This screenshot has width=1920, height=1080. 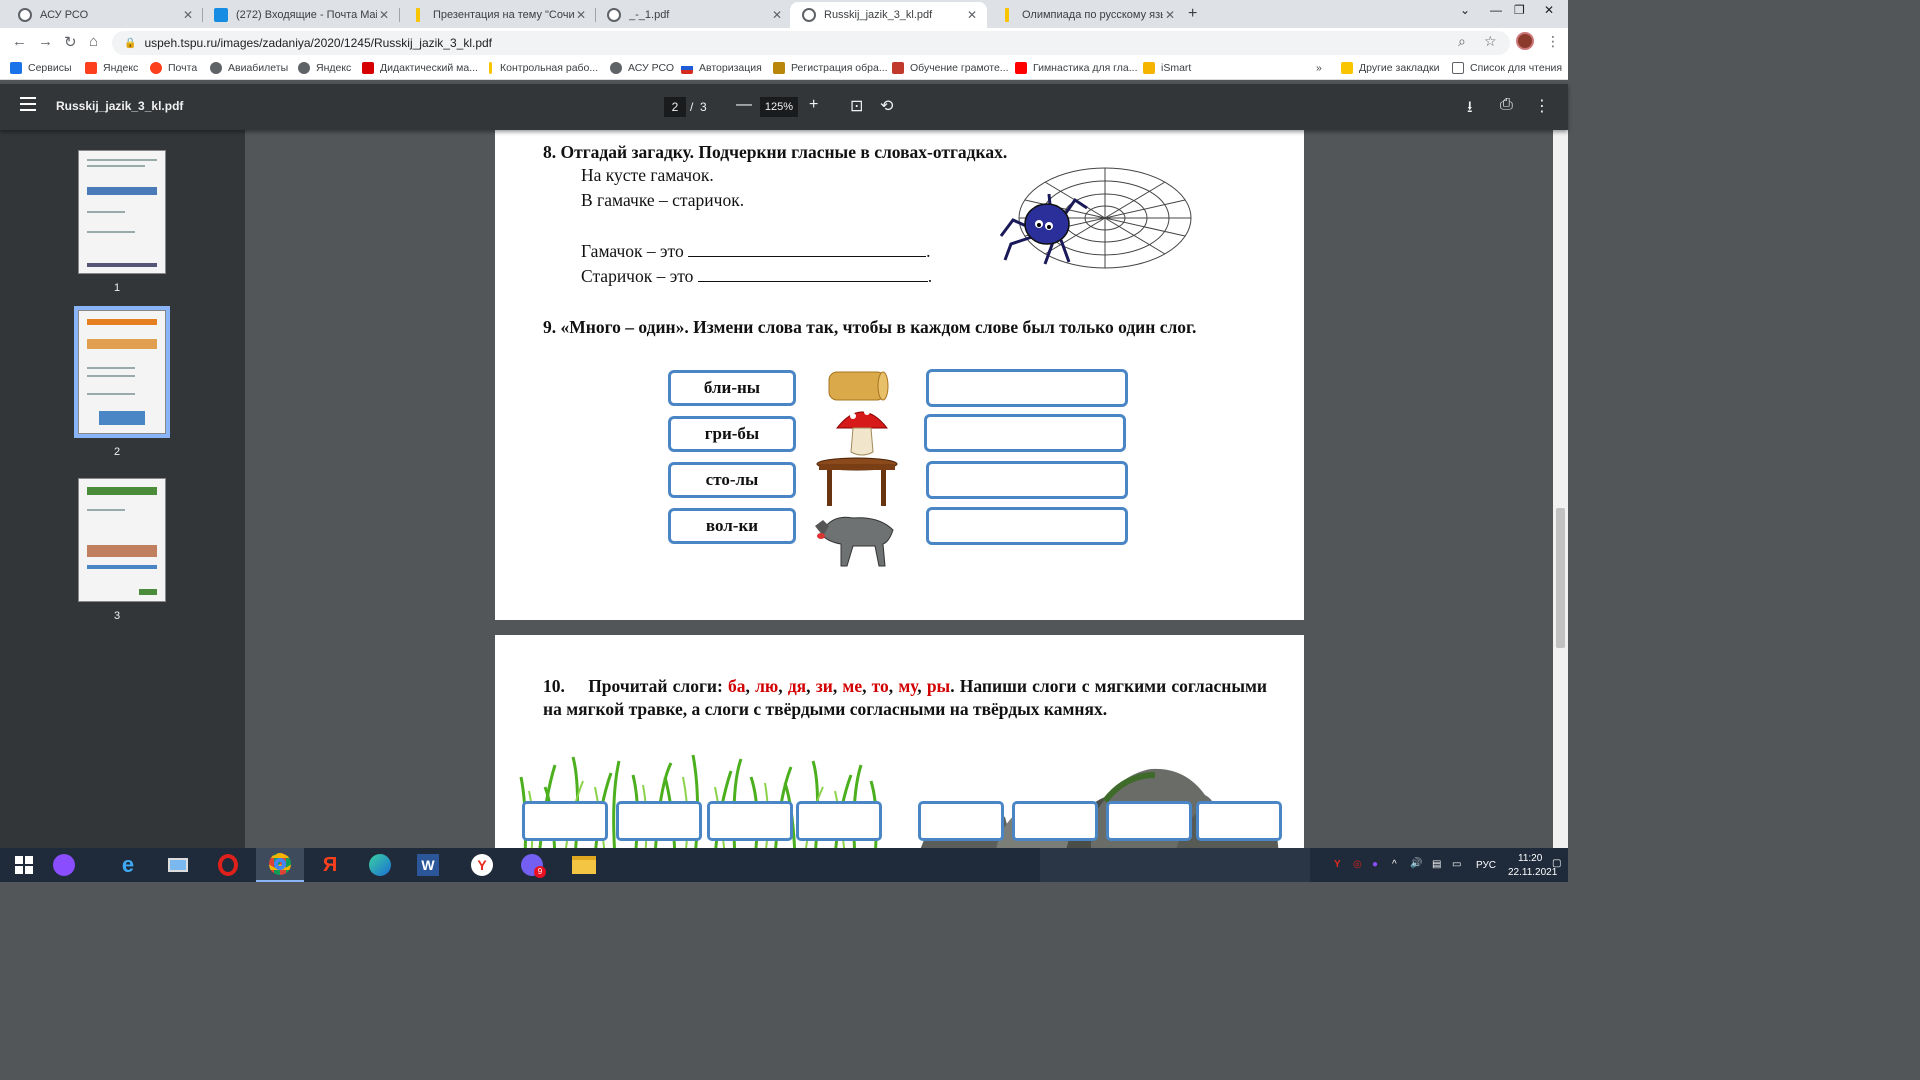 I want to click on taskbar-ie: e, so click(x=128, y=865).